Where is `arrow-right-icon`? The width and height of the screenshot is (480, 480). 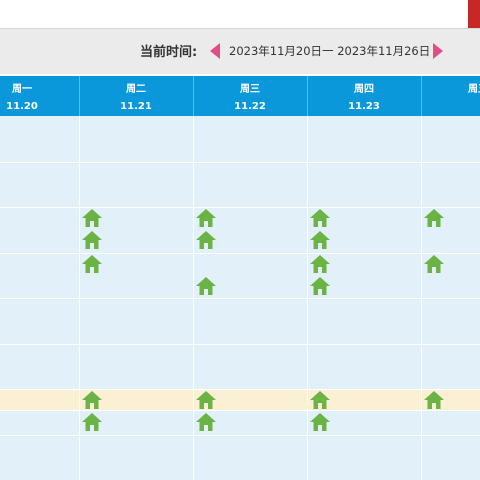 arrow-right-icon is located at coordinates (438, 51).